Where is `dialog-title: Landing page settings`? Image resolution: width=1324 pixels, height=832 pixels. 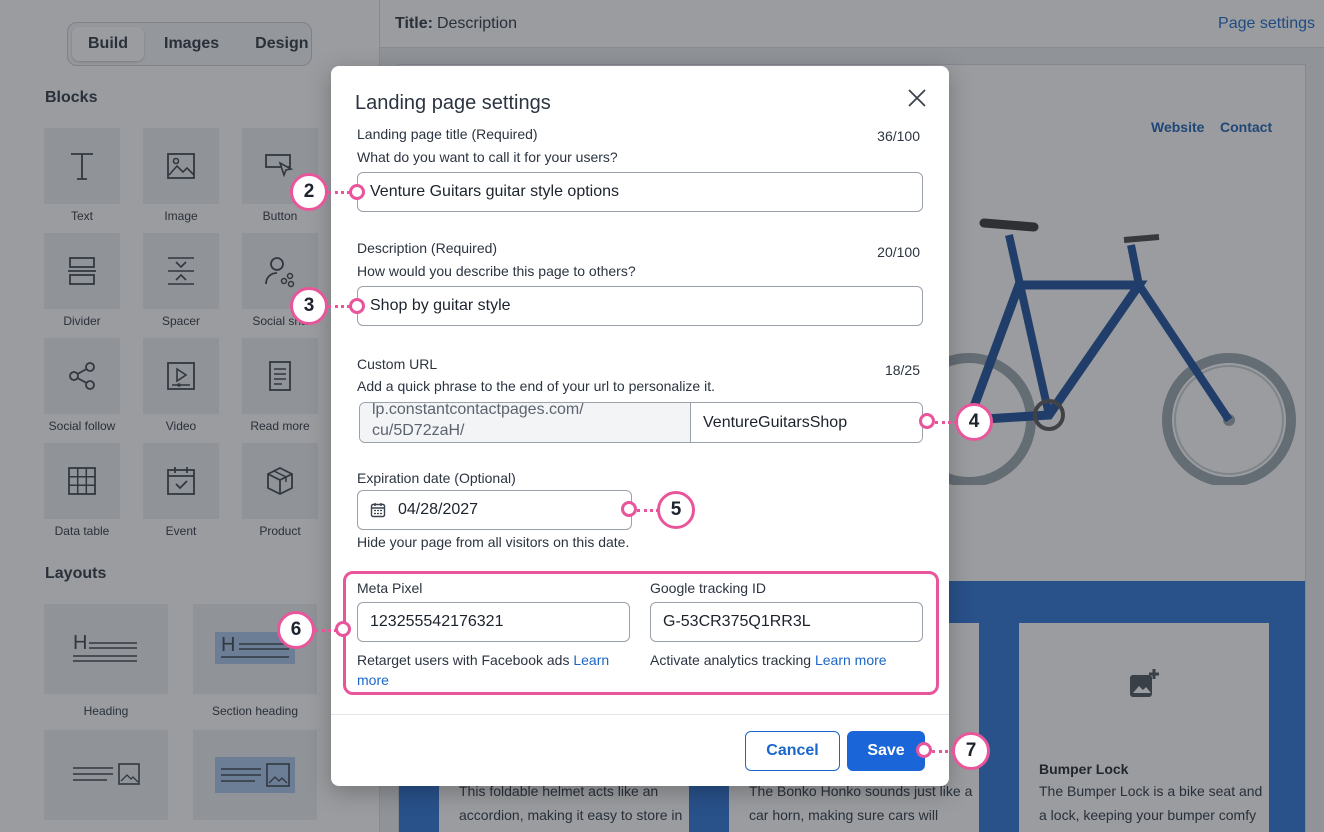 dialog-title: Landing page settings is located at coordinates (453, 103).